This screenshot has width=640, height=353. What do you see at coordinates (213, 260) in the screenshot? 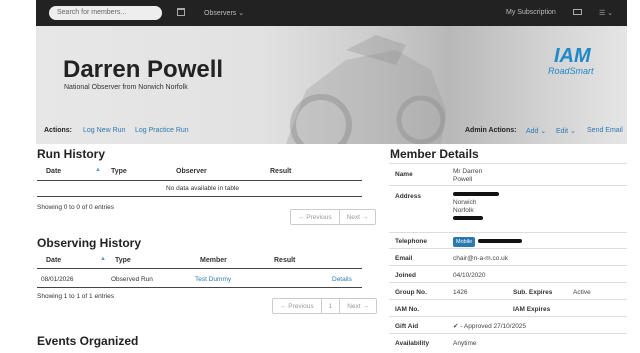
I see `col-member: Member` at bounding box center [213, 260].